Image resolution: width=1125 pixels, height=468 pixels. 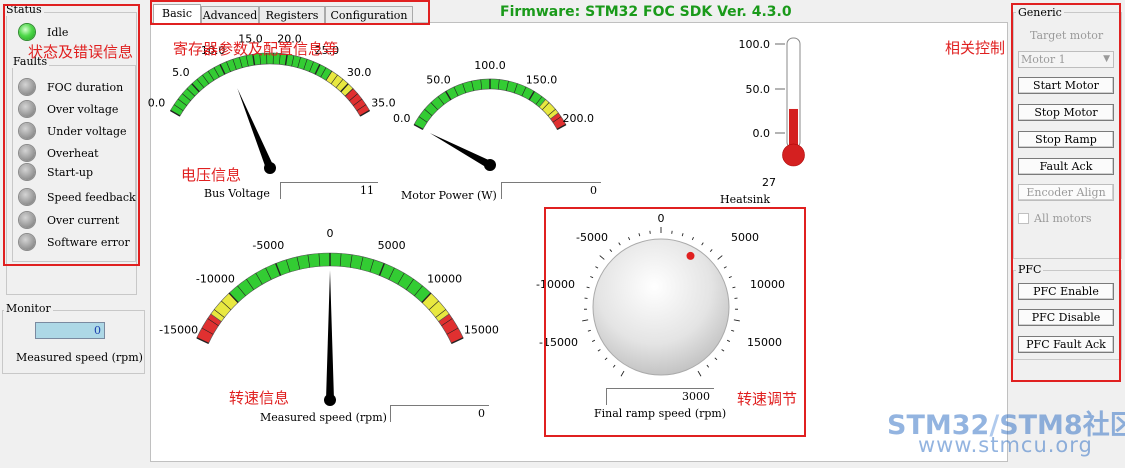 What do you see at coordinates (542, 79) in the screenshot?
I see `motor-power-tick-label: 150.0` at bounding box center [542, 79].